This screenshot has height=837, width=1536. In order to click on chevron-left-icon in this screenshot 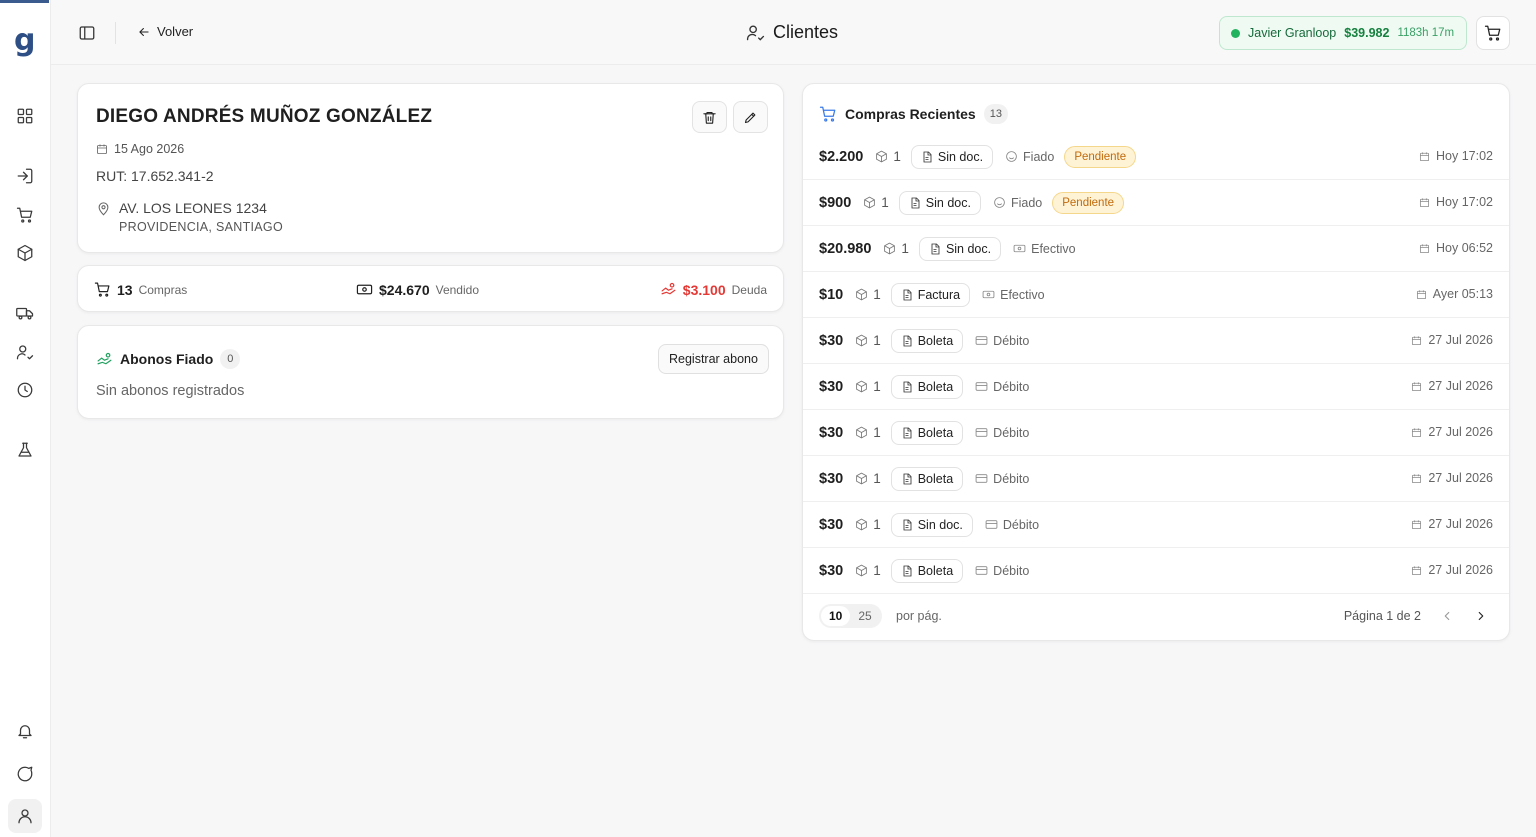, I will do `click(1447, 616)`.